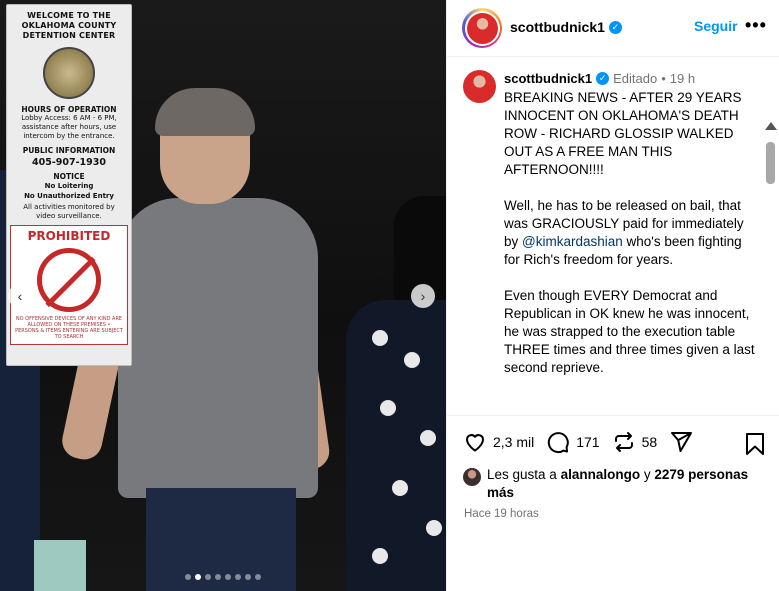 This screenshot has height=591, width=779. I want to click on save-button, so click(755, 446).